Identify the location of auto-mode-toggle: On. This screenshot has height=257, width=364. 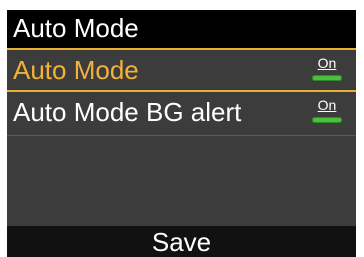
(327, 70).